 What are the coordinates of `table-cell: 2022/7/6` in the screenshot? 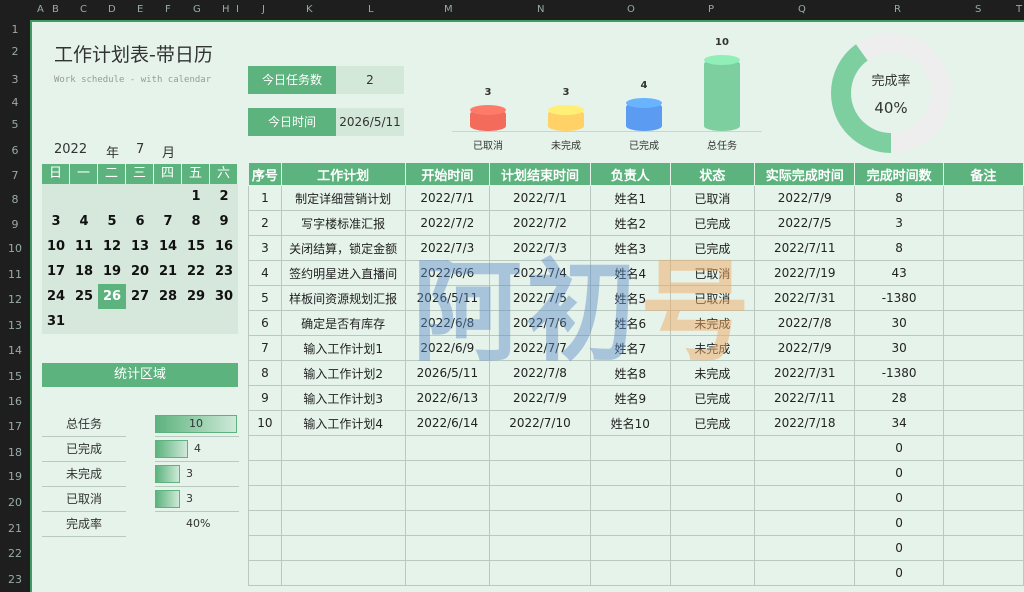 It's located at (540, 323).